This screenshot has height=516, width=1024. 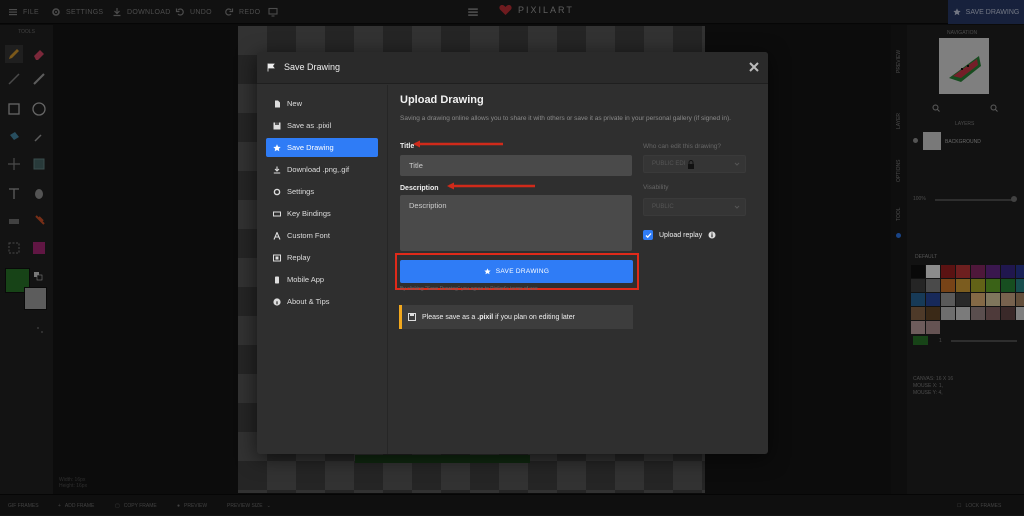 I want to click on download-icon, so click(x=277, y=170).